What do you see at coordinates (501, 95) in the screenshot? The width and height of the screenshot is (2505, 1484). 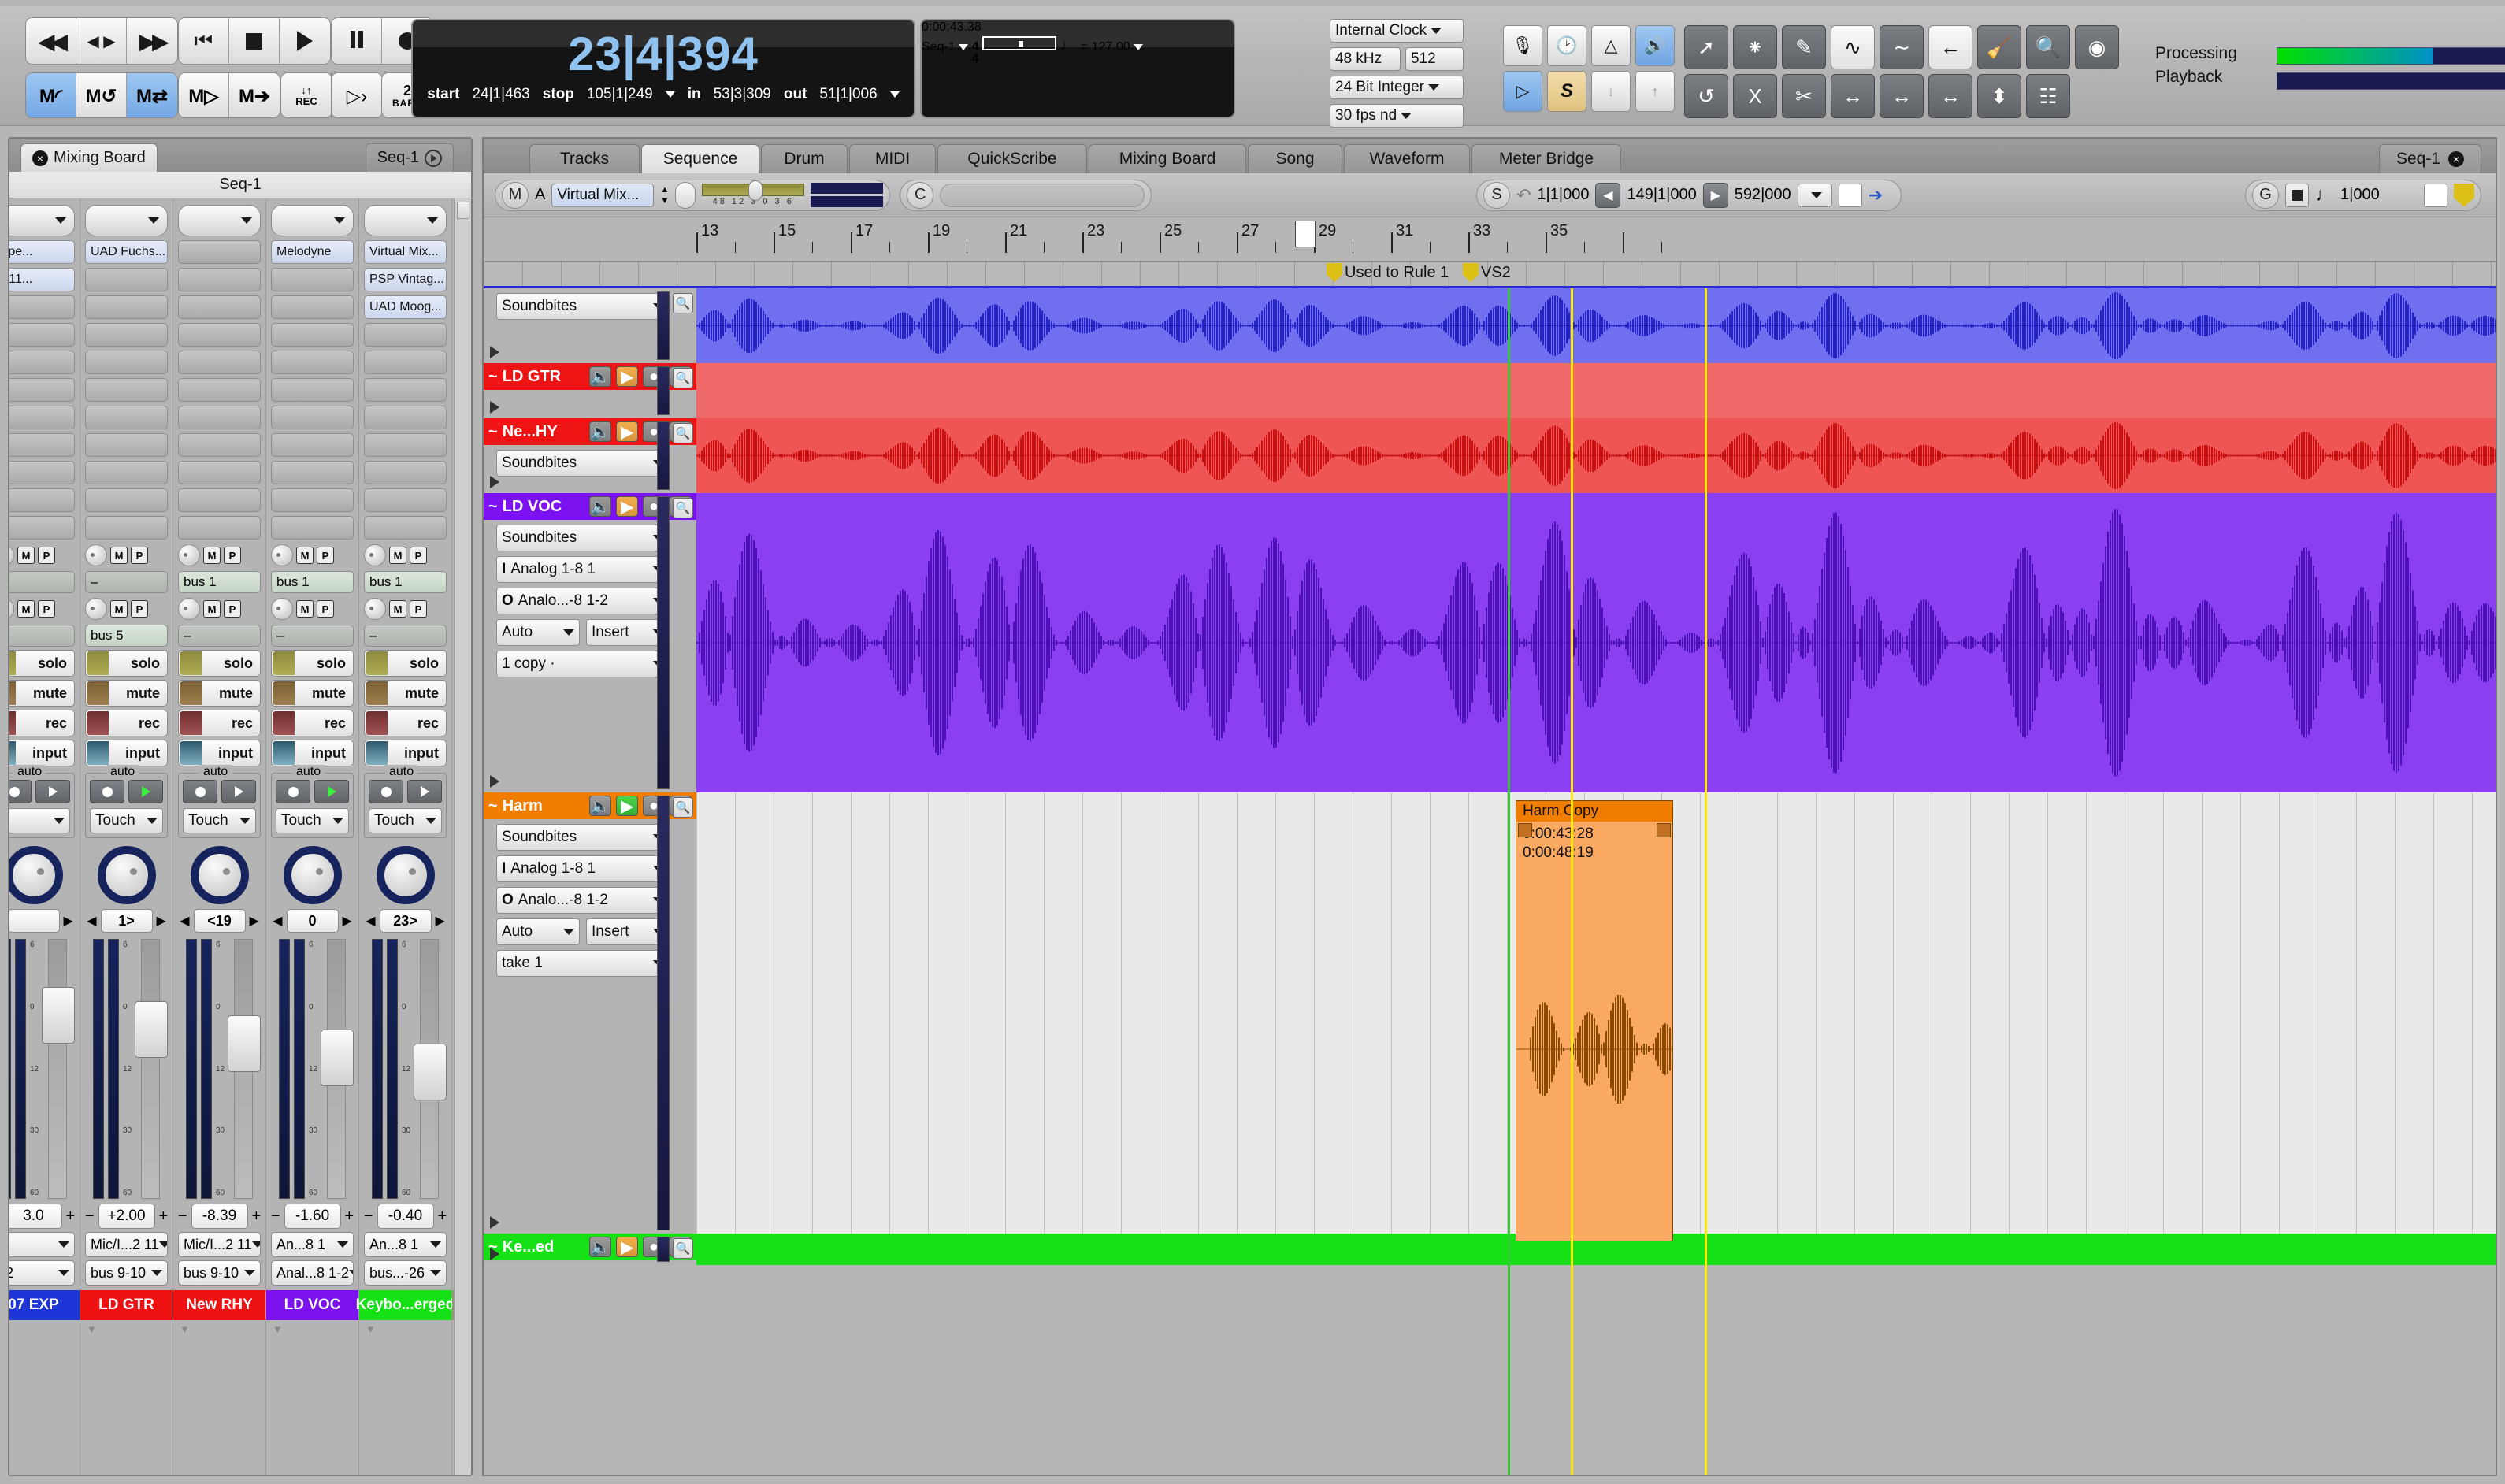 I see `counter-start-value: 24|1|463` at bounding box center [501, 95].